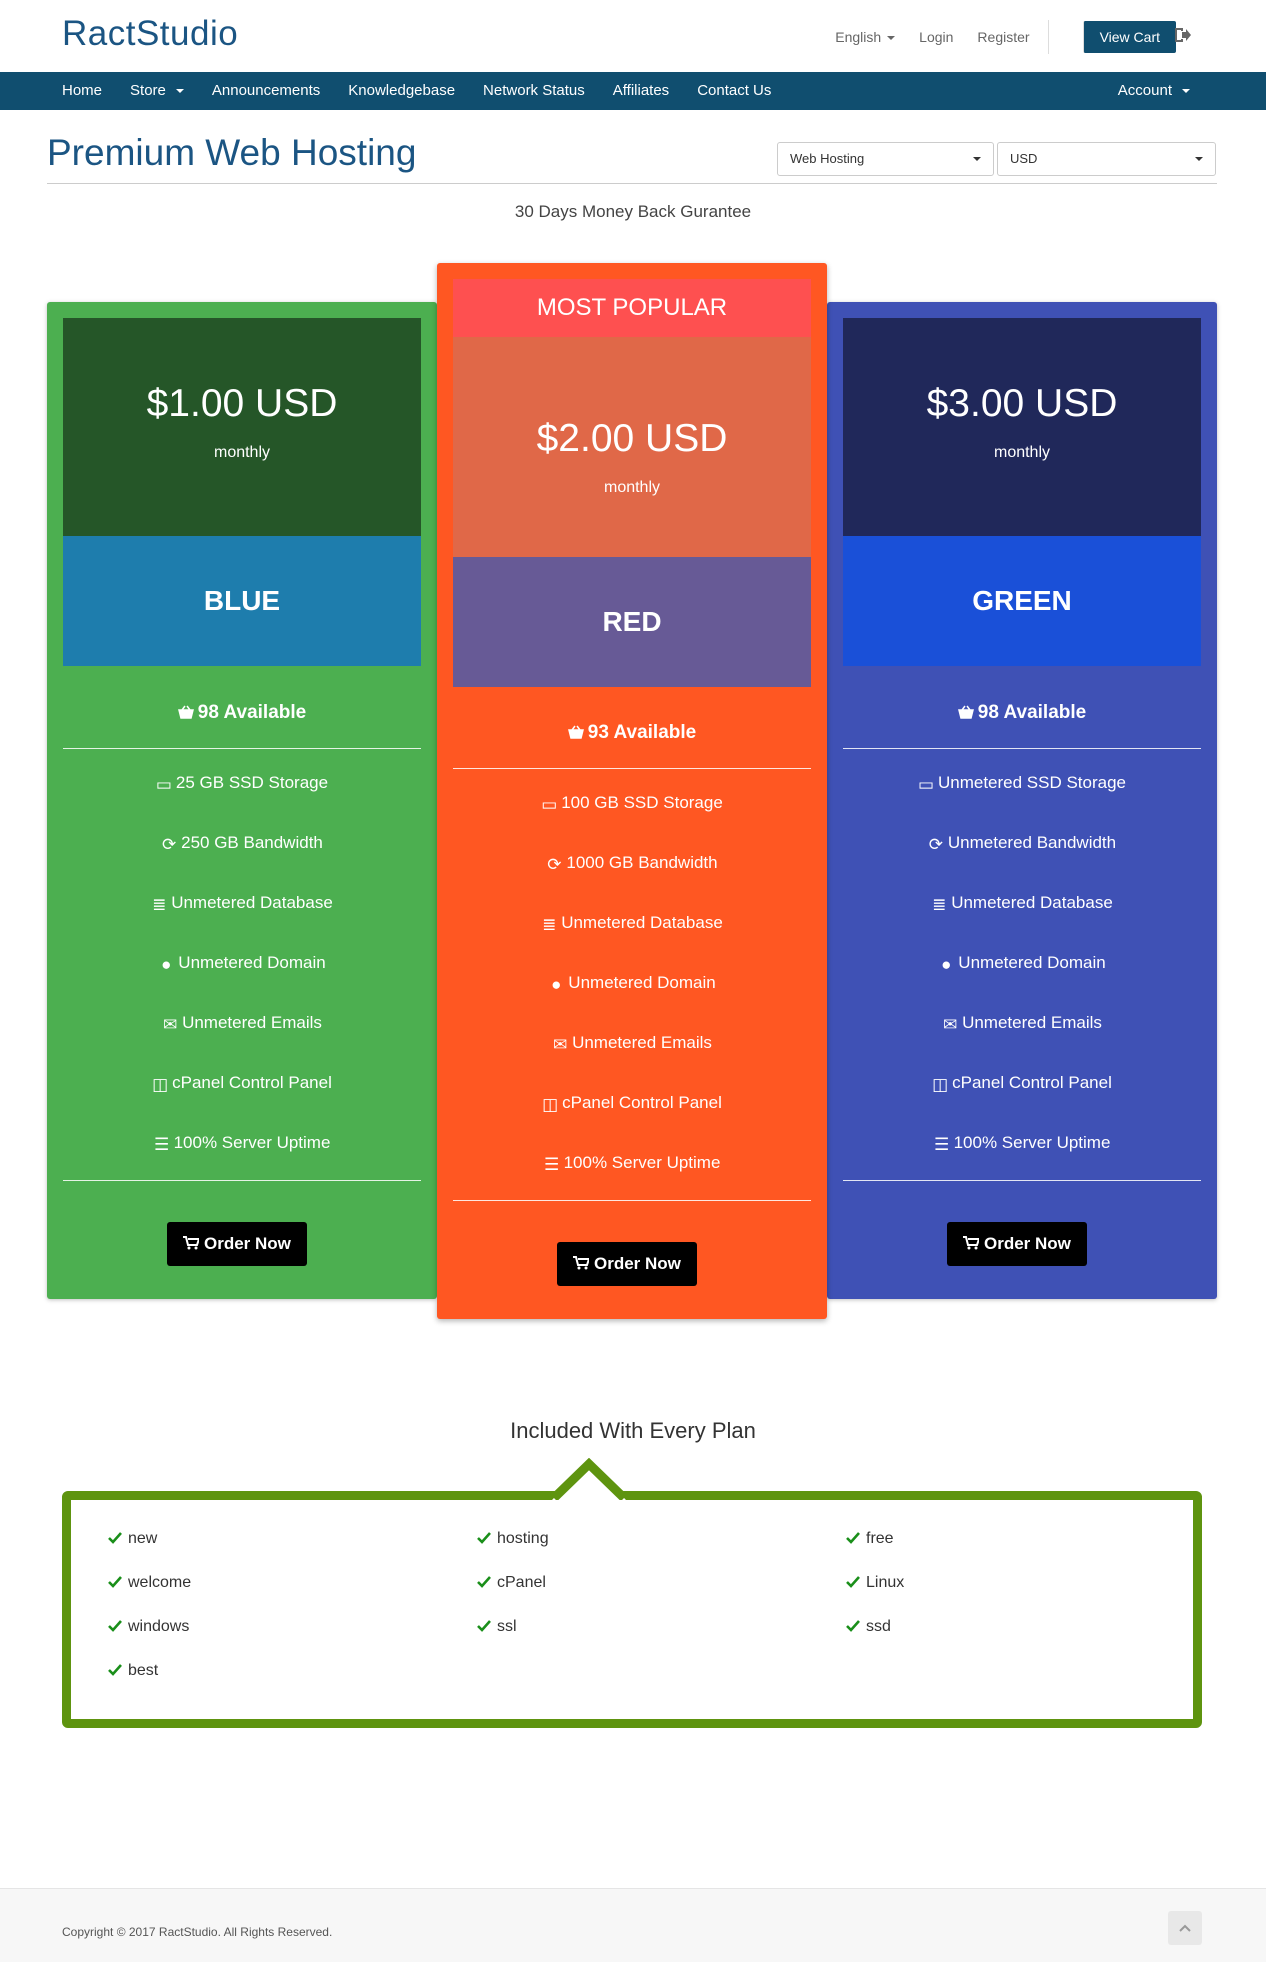  Describe the element at coordinates (252, 962) in the screenshot. I see `feature-label: Unmetered Domain` at that location.